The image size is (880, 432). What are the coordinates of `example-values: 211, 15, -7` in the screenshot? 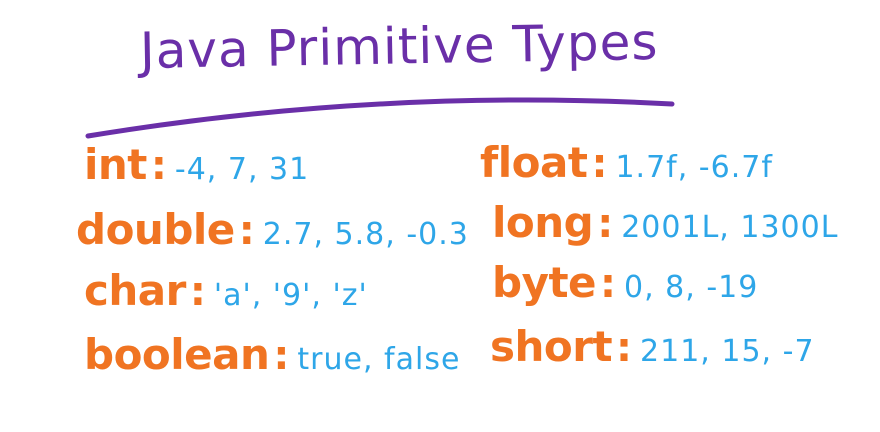 It's located at (727, 351).